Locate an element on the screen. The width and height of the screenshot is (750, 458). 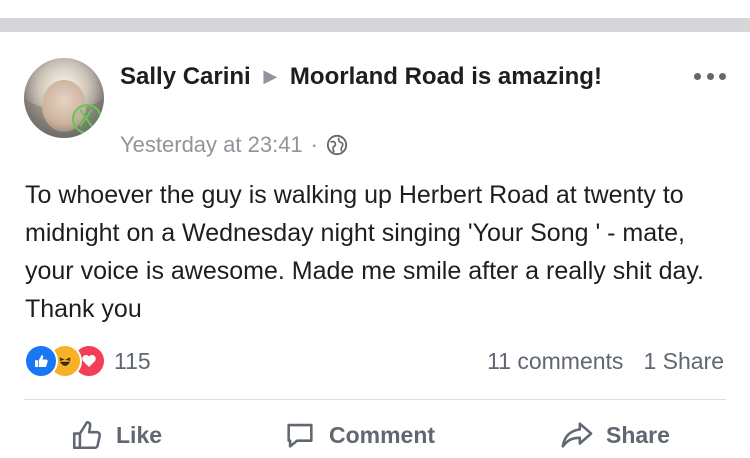
comment-icon is located at coordinates (300, 435).